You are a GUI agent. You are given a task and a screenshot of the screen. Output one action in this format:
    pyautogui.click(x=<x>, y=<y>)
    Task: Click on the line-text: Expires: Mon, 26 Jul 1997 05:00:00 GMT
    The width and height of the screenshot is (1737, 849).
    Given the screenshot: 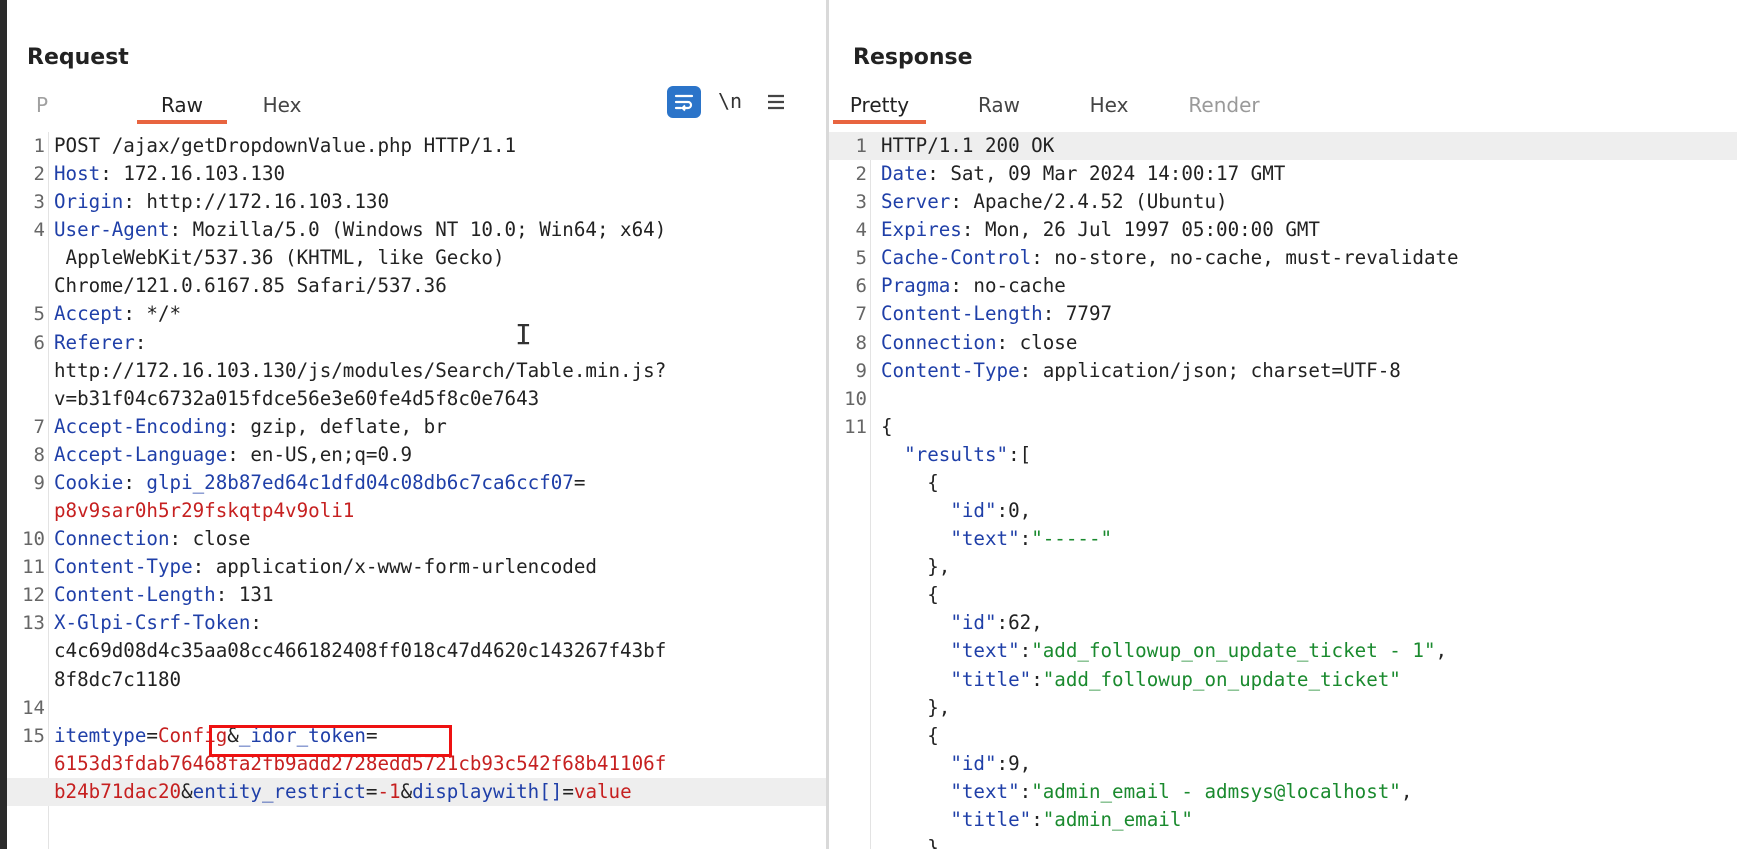 What is the action you would take?
    pyautogui.click(x=1100, y=230)
    